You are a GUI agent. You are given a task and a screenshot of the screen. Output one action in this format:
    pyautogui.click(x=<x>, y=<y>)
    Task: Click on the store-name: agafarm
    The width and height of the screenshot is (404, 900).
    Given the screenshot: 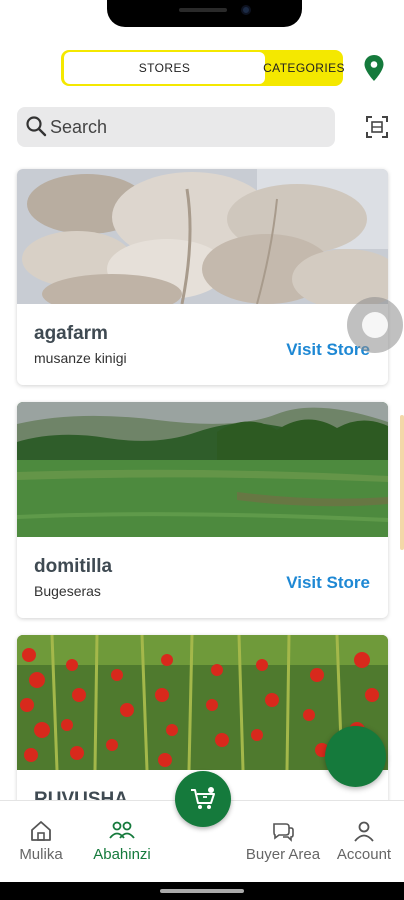 What is the action you would take?
    pyautogui.click(x=71, y=333)
    